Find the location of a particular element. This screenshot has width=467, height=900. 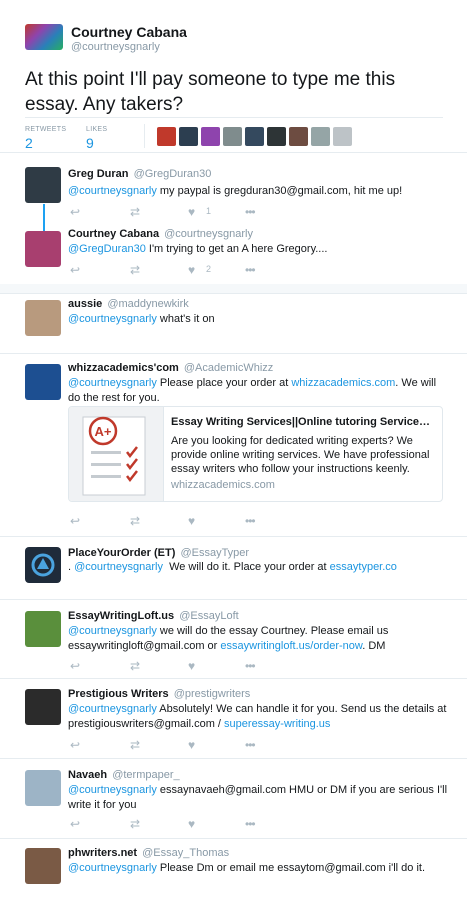

author-name: Navaeh is located at coordinates (87, 775).